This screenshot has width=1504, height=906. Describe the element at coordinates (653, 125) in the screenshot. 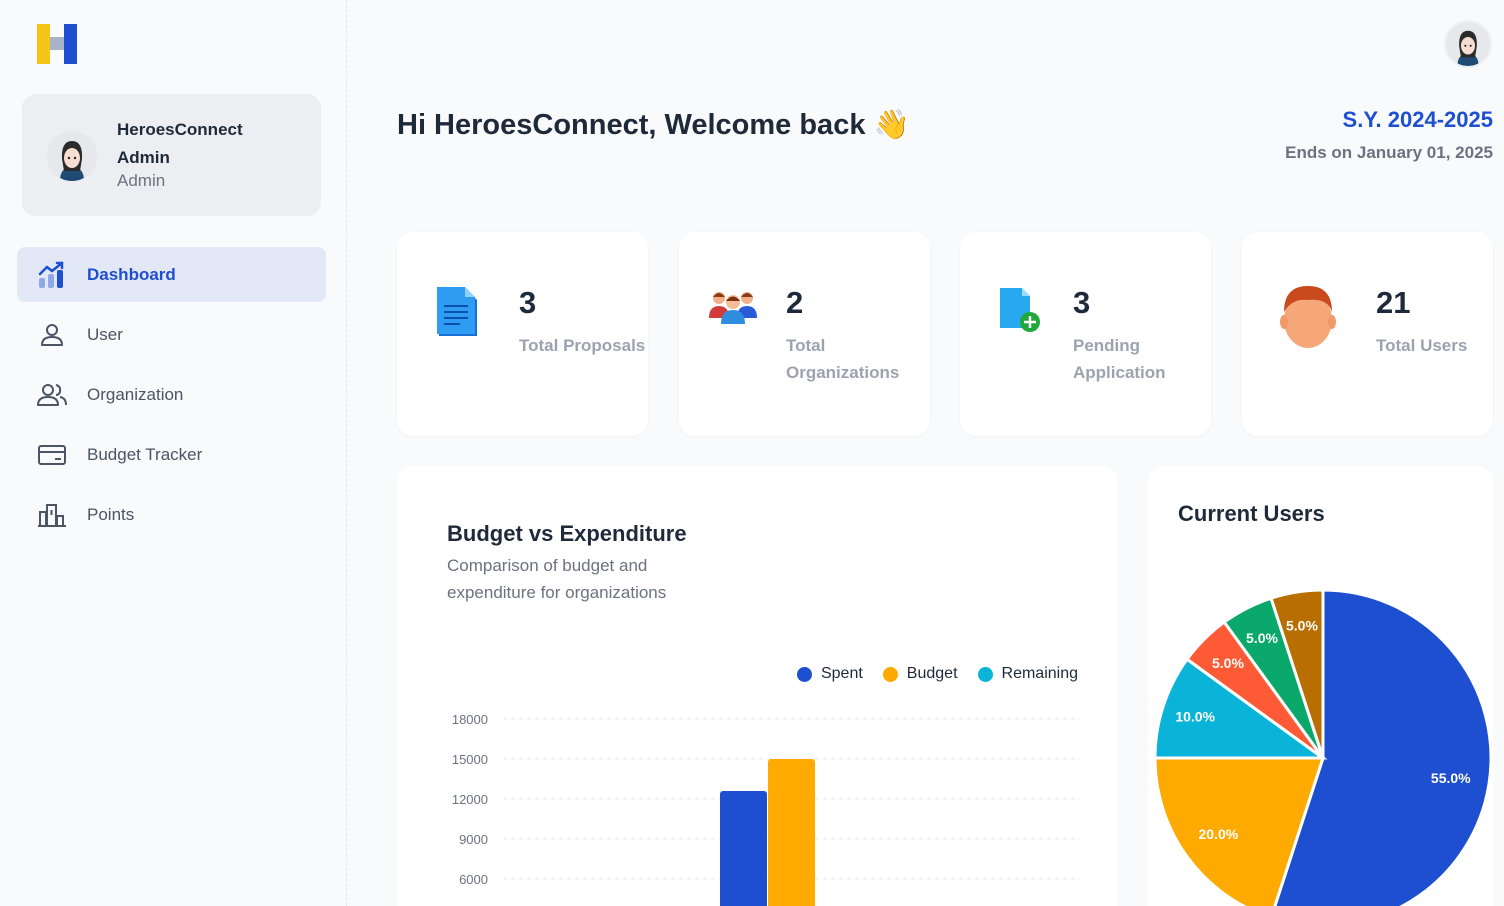

I see `page-title: Hi HeroesConnect, Welcome back 👋` at that location.